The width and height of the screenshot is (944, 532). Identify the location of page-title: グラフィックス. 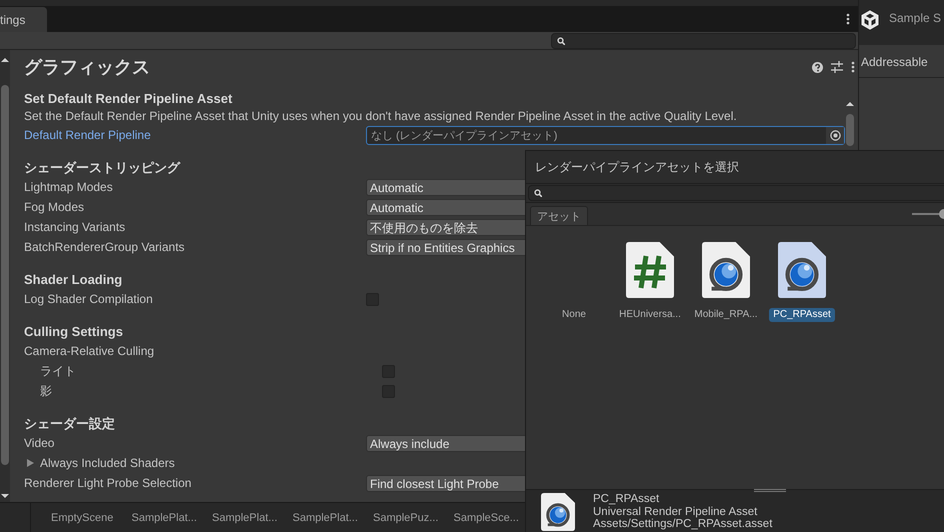
(87, 67).